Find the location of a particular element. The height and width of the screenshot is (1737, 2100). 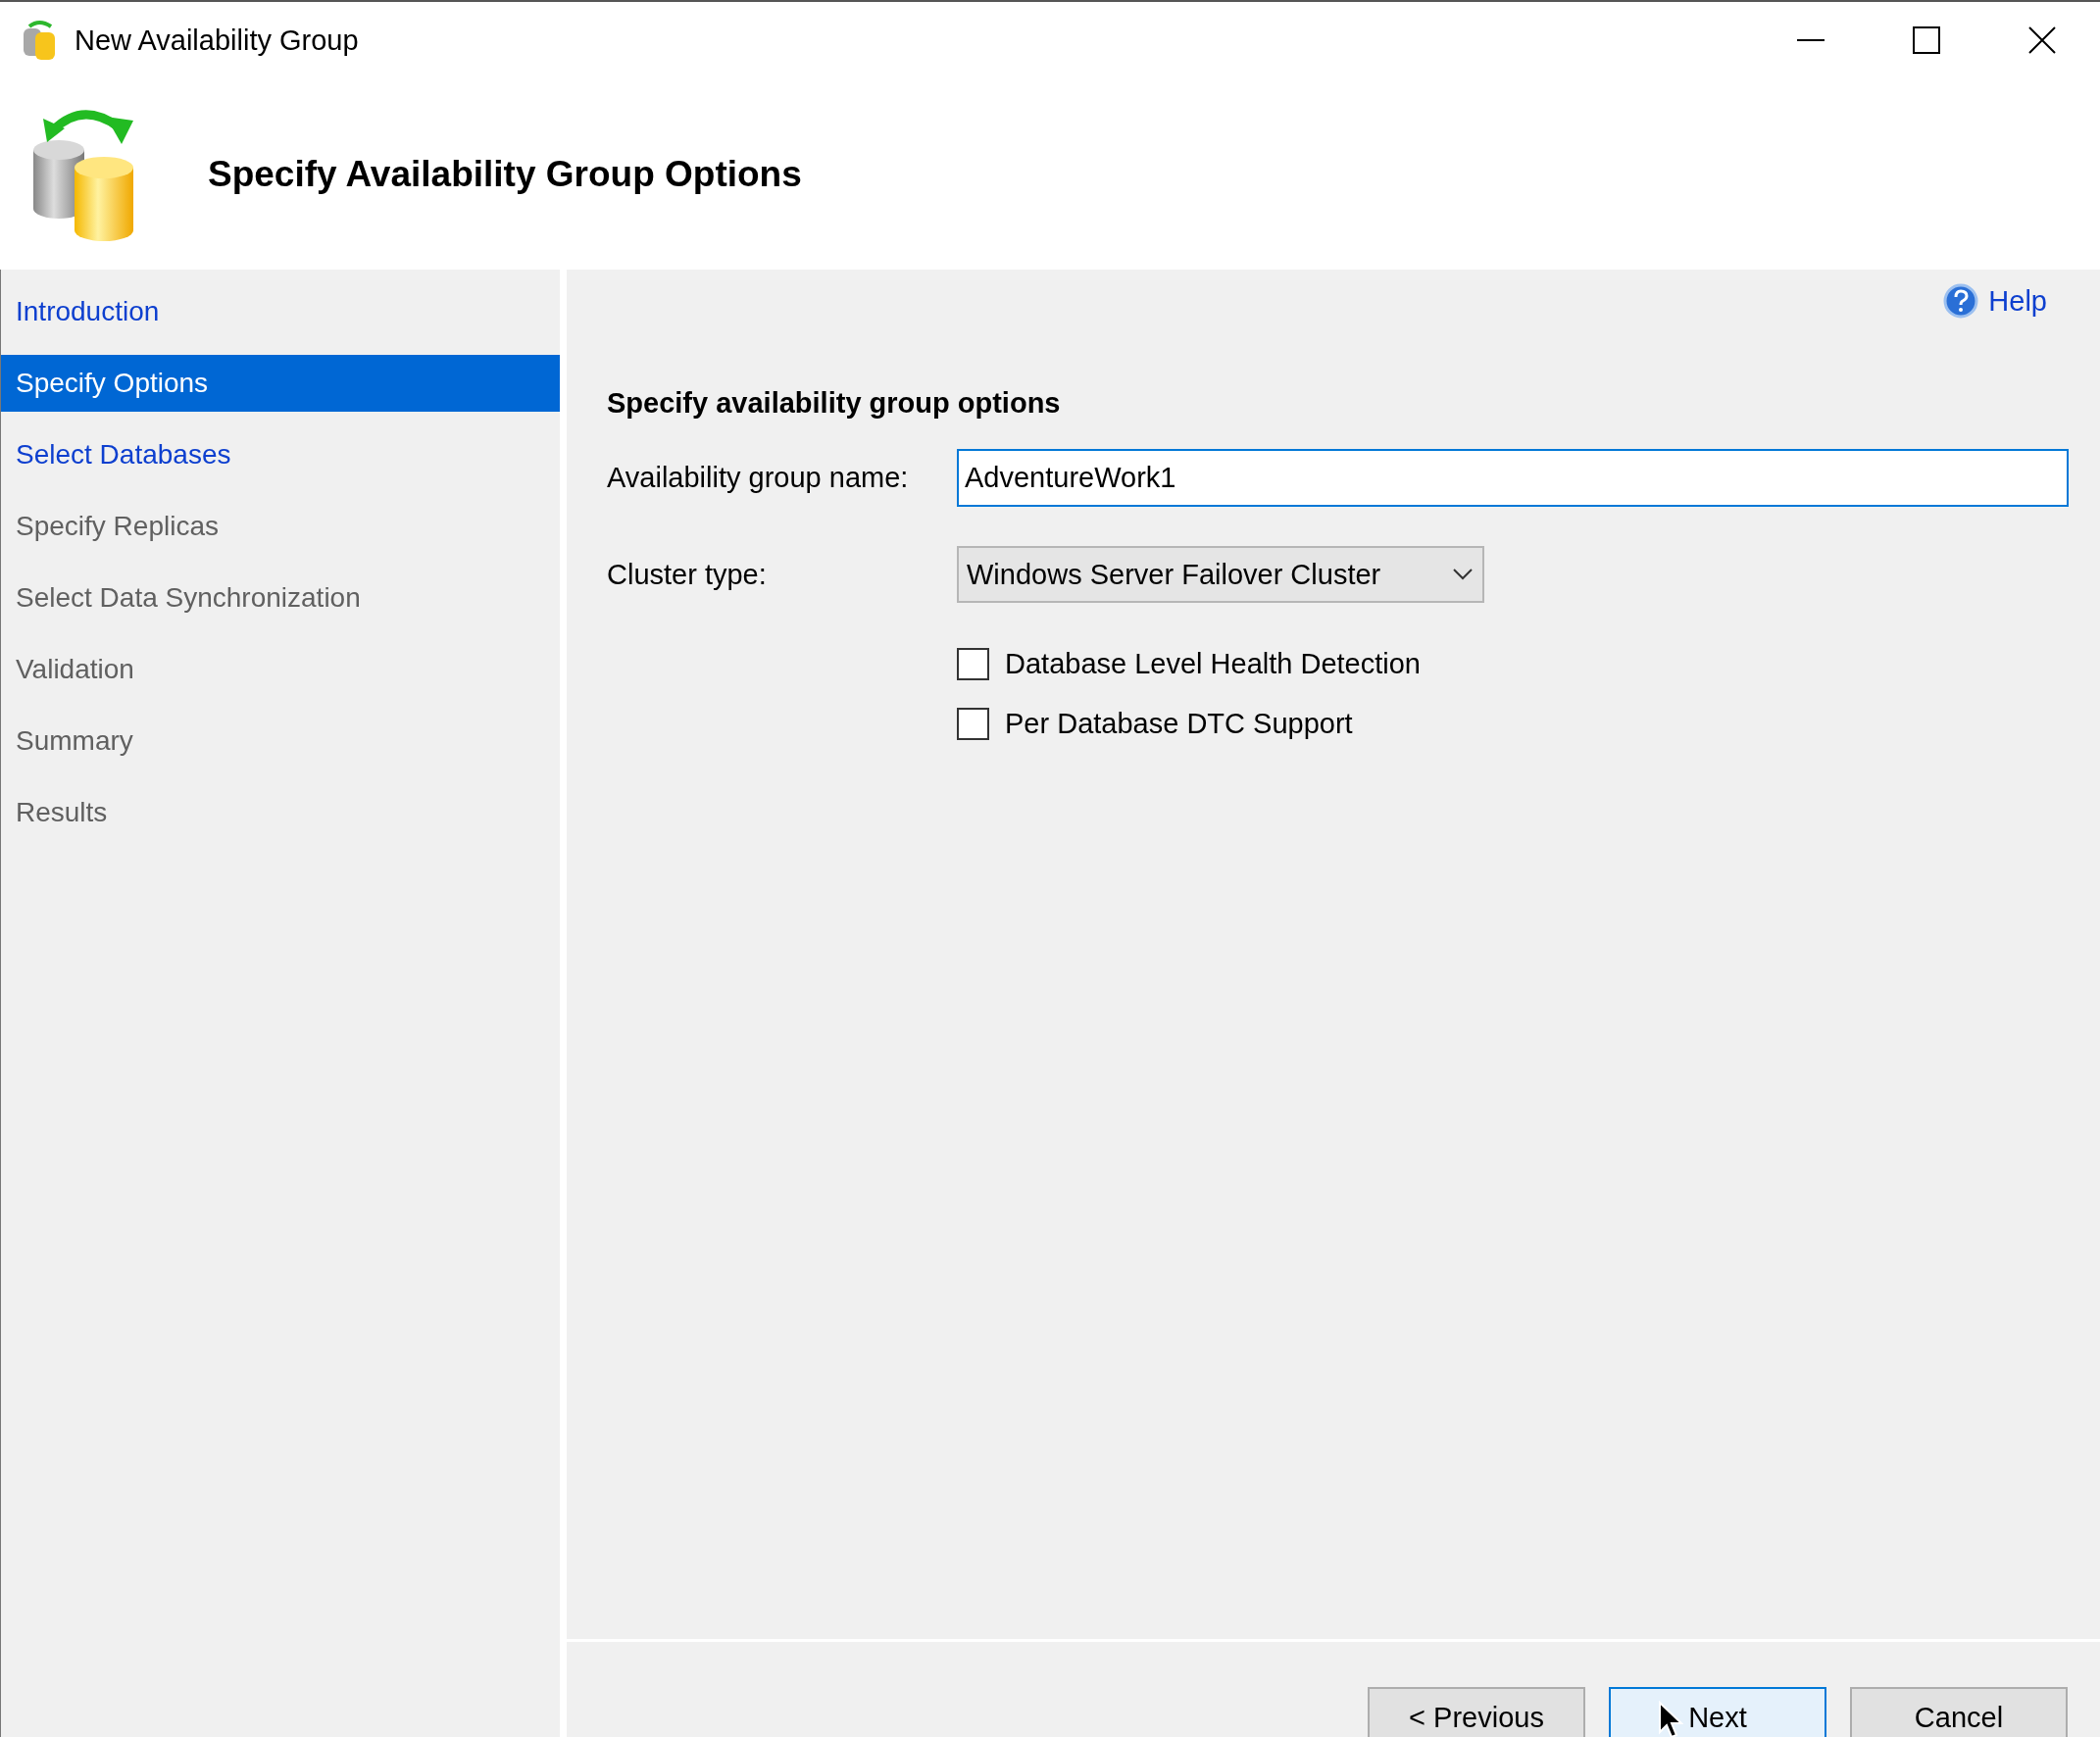

wizard-step: Introduction is located at coordinates (280, 312).